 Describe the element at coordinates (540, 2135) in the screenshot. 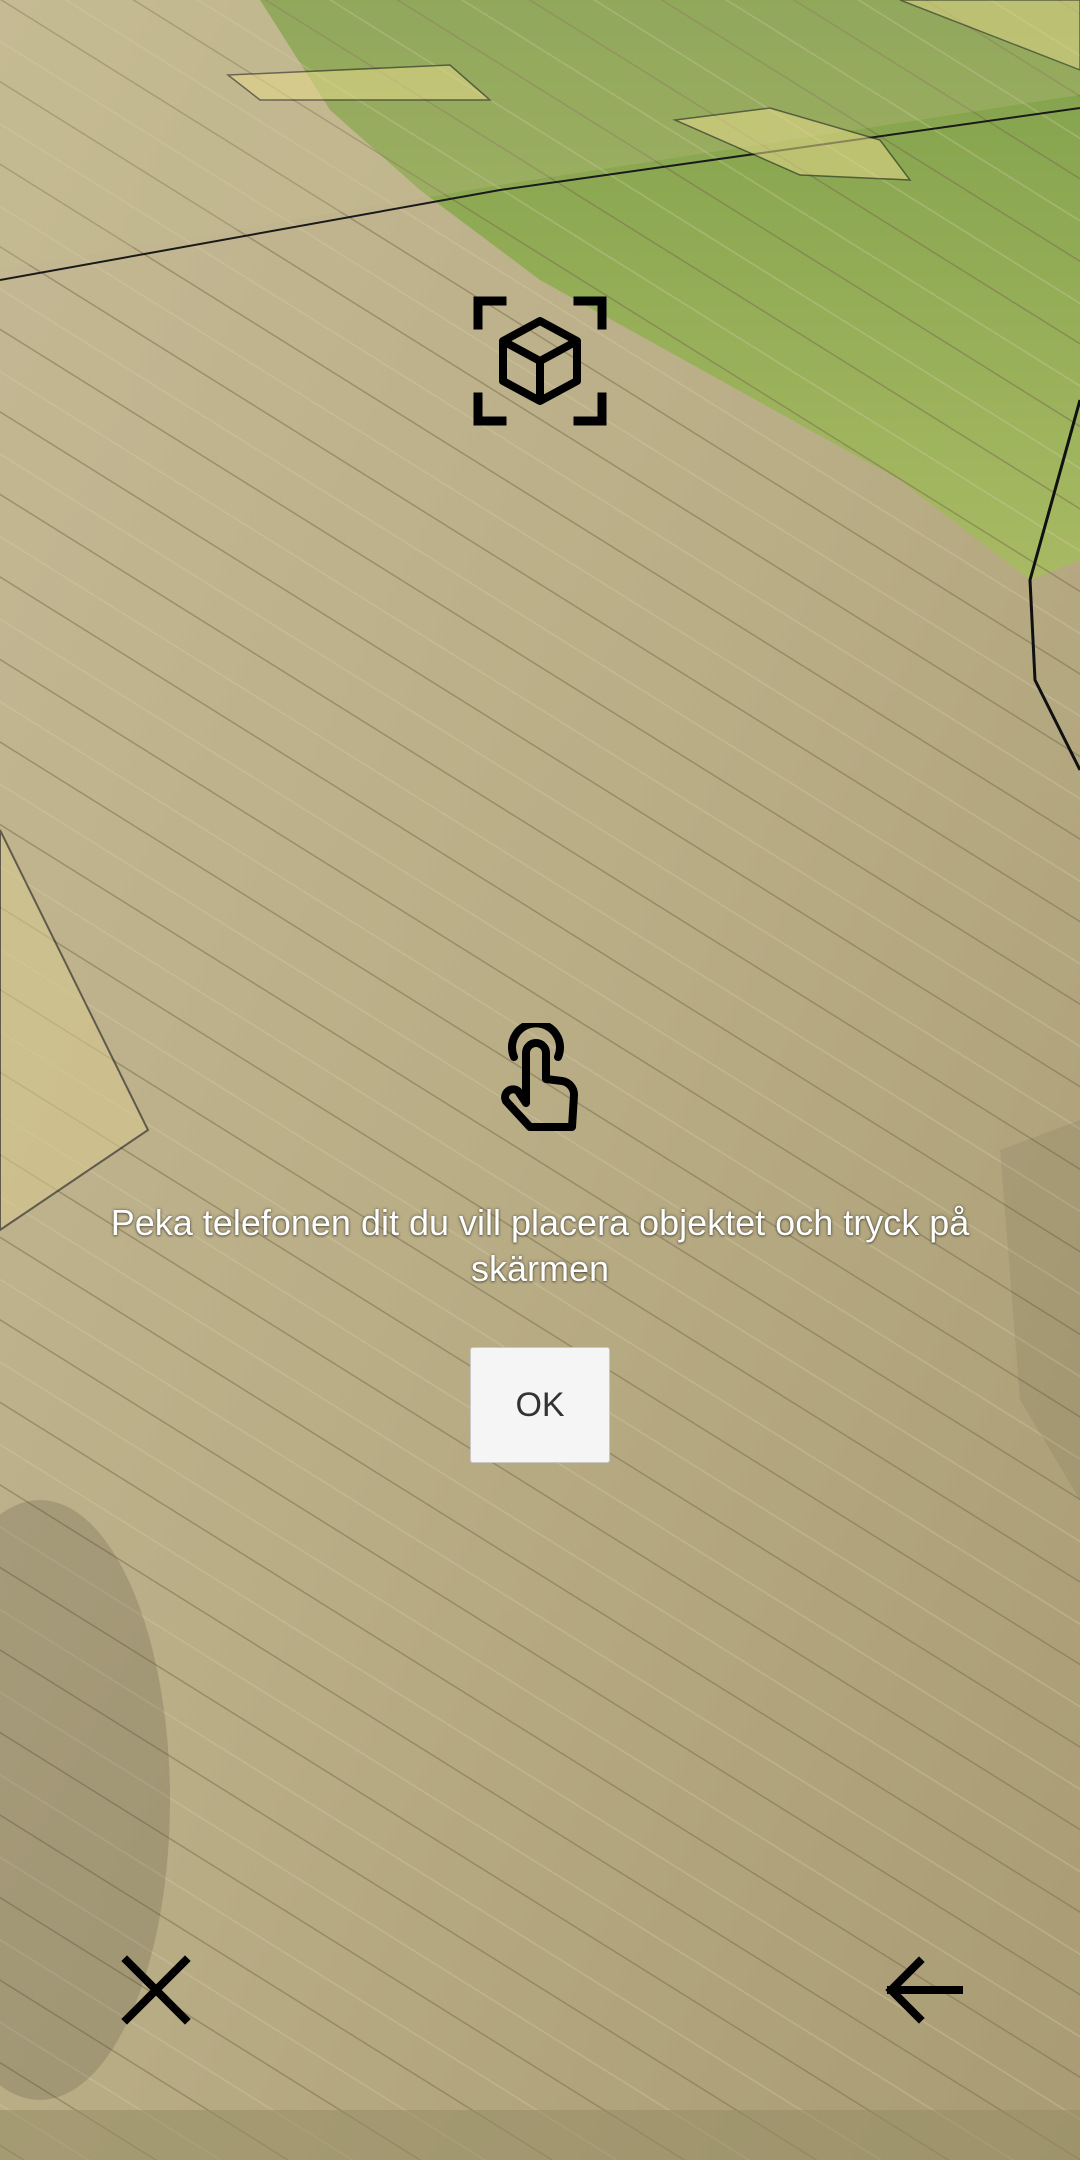

I see `navigation-bar-area` at that location.